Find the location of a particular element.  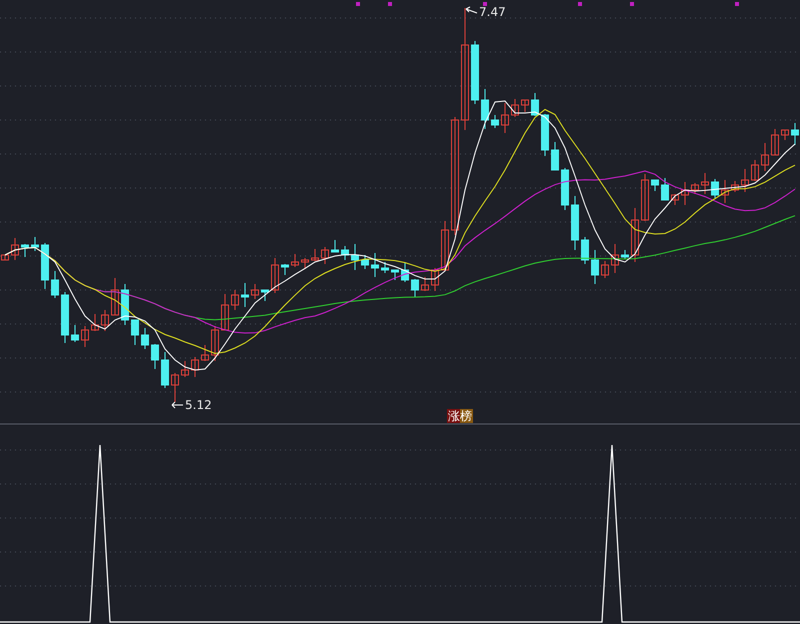

high-price-label: 7.47 is located at coordinates (492, 12).